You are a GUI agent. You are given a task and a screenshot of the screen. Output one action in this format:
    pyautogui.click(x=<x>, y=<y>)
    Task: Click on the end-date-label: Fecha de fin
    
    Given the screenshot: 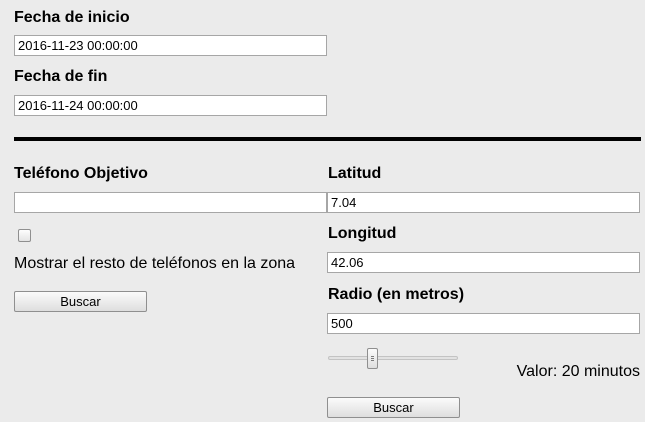 What is the action you would take?
    pyautogui.click(x=61, y=76)
    